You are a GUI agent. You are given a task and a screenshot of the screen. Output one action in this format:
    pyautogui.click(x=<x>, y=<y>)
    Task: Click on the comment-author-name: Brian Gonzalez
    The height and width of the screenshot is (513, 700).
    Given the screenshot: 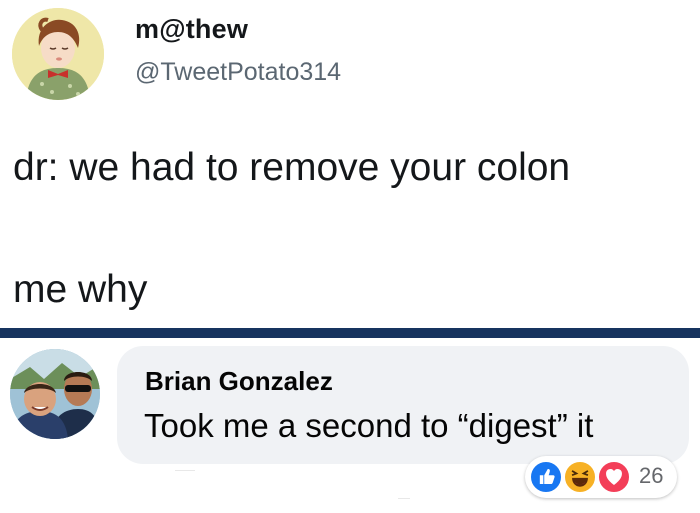 What is the action you would take?
    pyautogui.click(x=239, y=381)
    